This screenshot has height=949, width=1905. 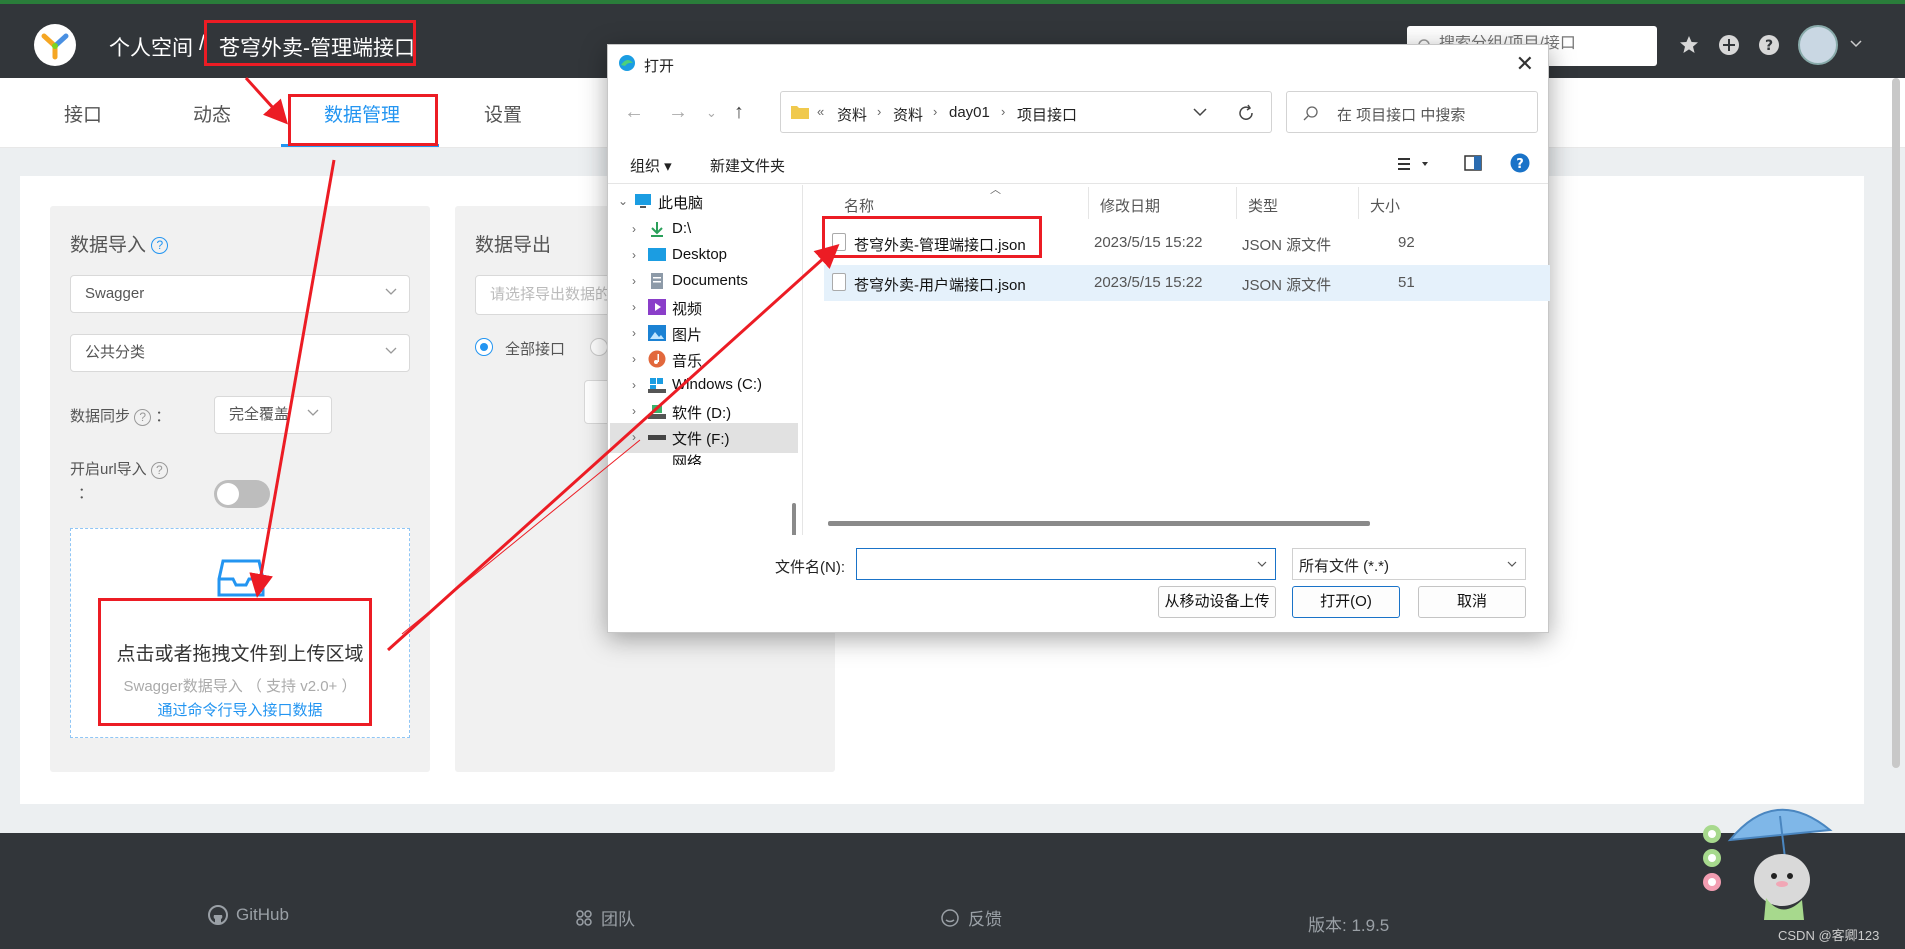 I want to click on dialog-title: 打开, so click(x=659, y=66).